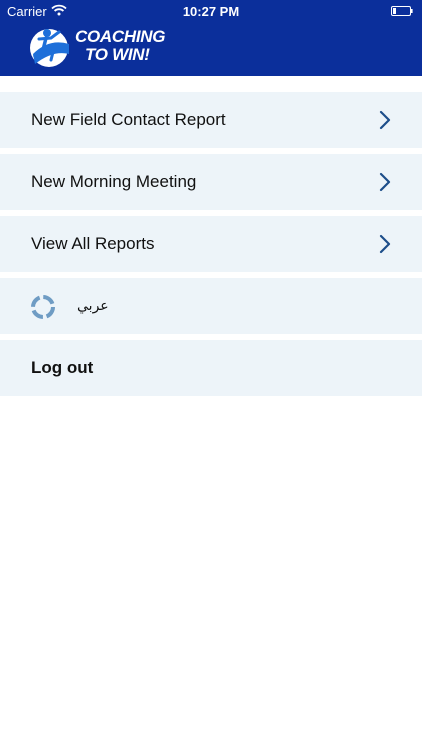  Describe the element at coordinates (43, 307) in the screenshot. I see `language-circle-icon` at that location.